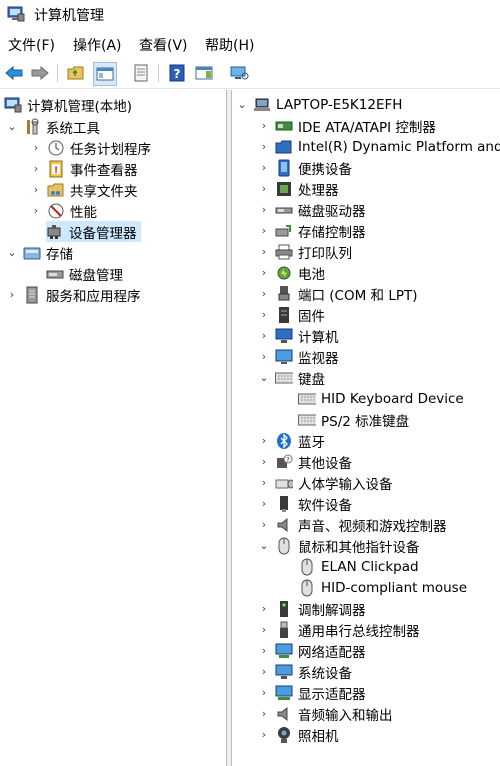 Image resolution: width=500 pixels, height=766 pixels. What do you see at coordinates (339, 545) in the screenshot?
I see `device-category-mouse: ⌄ 鼠标和其他指针设备` at bounding box center [339, 545].